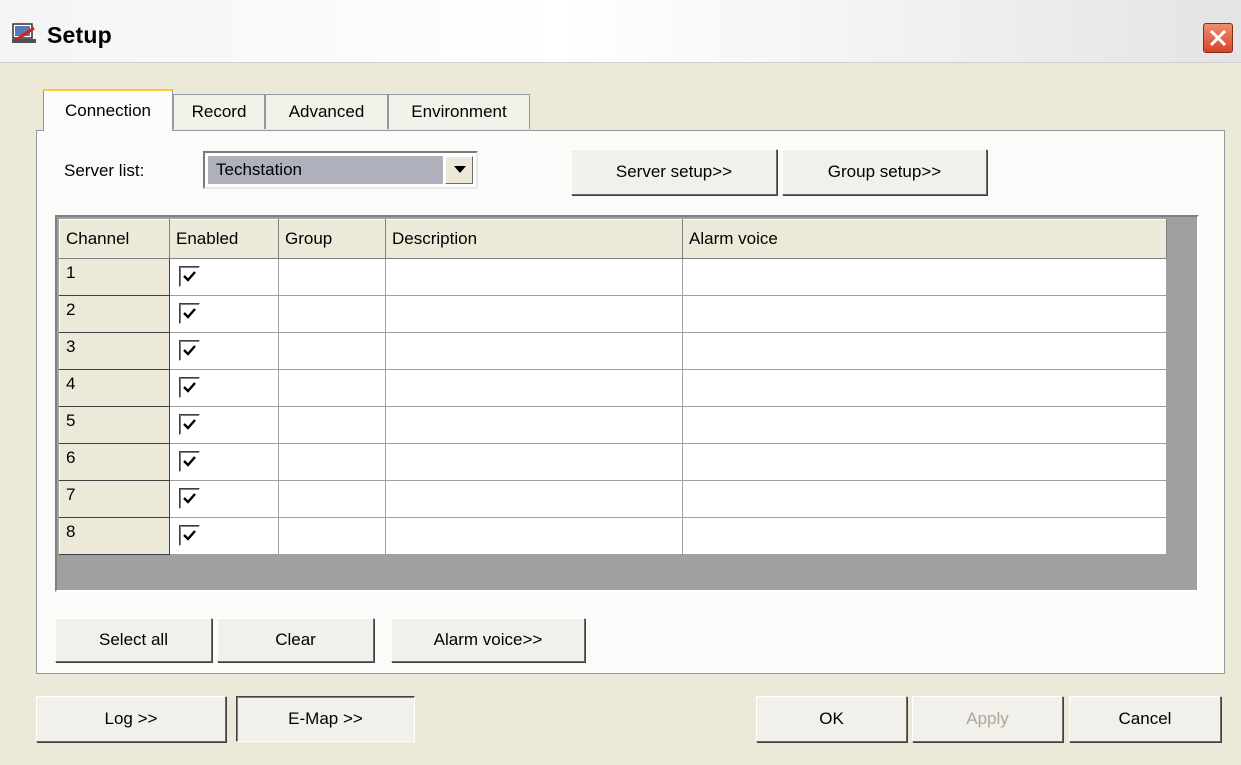  What do you see at coordinates (488, 640) in the screenshot?
I see `alarm-voice-button: Alarm voice>>` at bounding box center [488, 640].